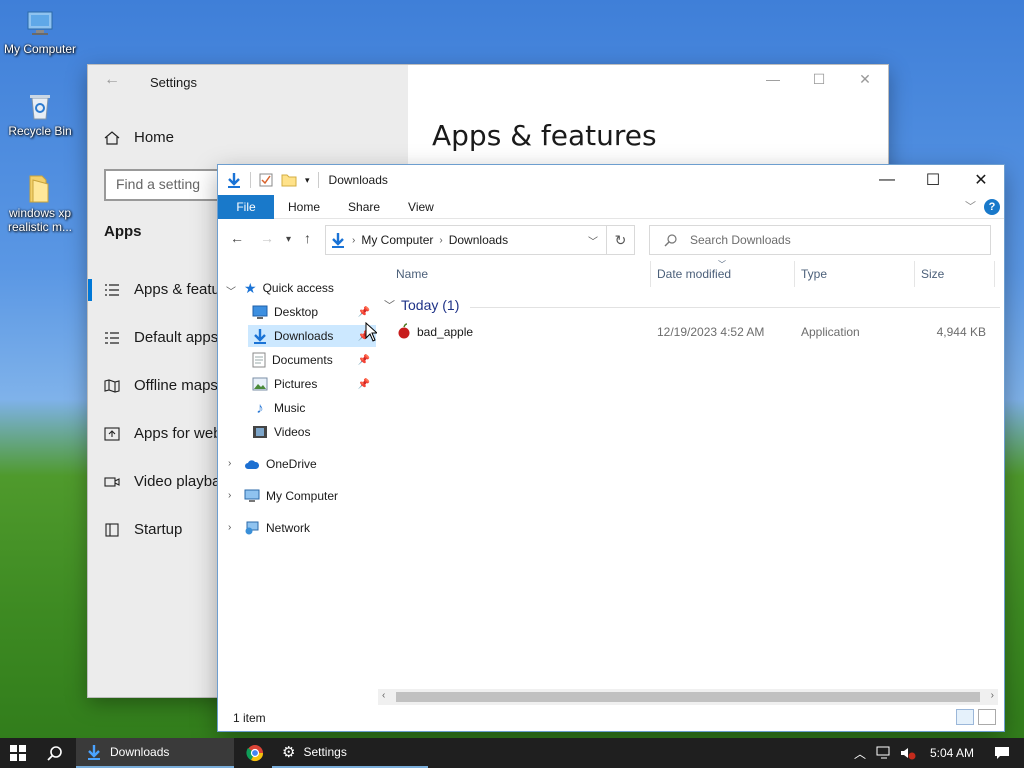 The width and height of the screenshot is (1024, 768). Describe the element at coordinates (161, 337) in the screenshot. I see `settings-nav-default-apps: Default apps` at that location.